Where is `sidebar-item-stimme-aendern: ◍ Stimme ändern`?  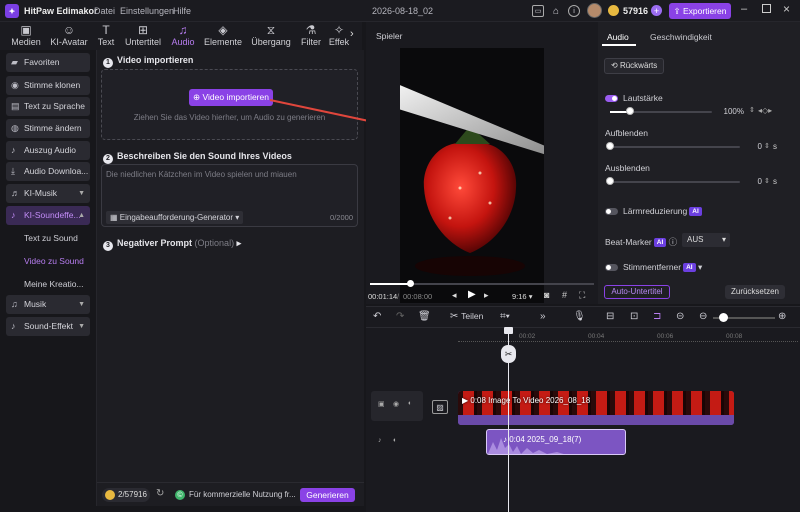 sidebar-item-stimme-aendern: ◍ Stimme ändern is located at coordinates (48, 128).